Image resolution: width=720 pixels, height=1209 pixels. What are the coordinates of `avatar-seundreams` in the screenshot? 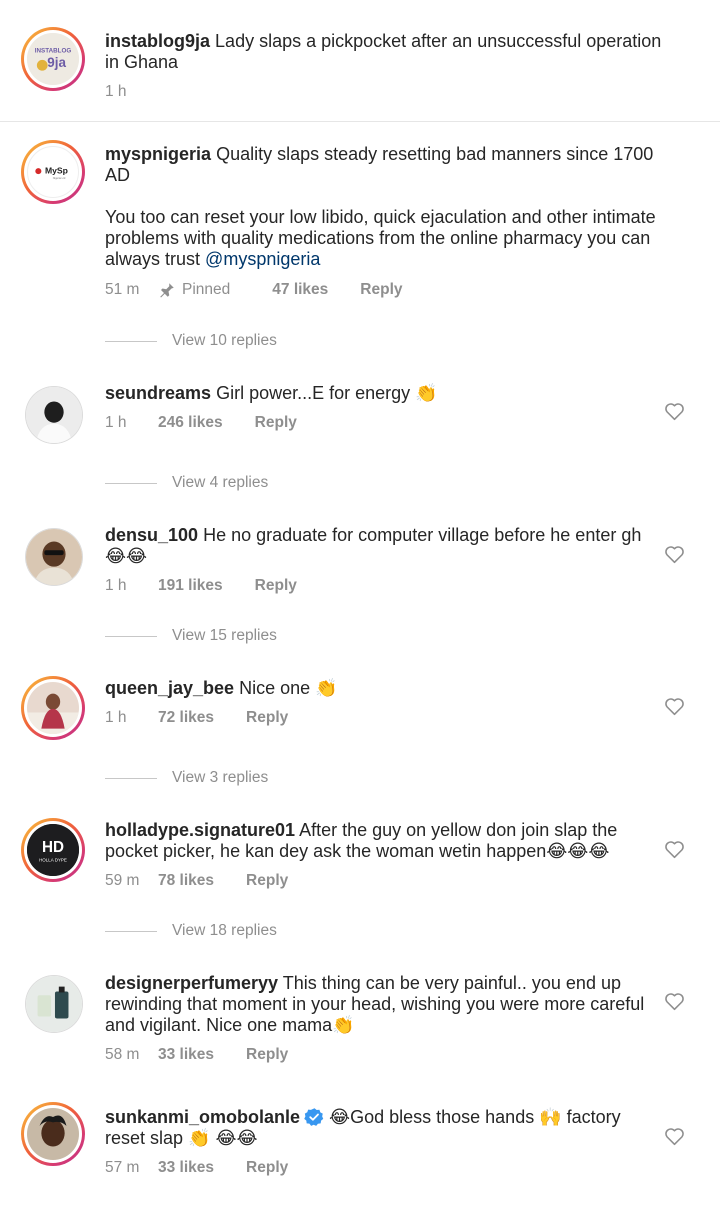 It's located at (54, 415).